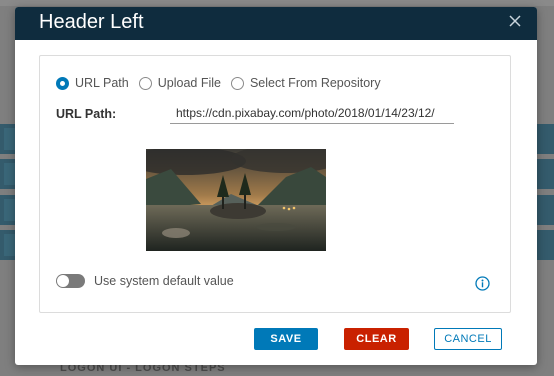  I want to click on url-path-label: URL Path:, so click(86, 114).